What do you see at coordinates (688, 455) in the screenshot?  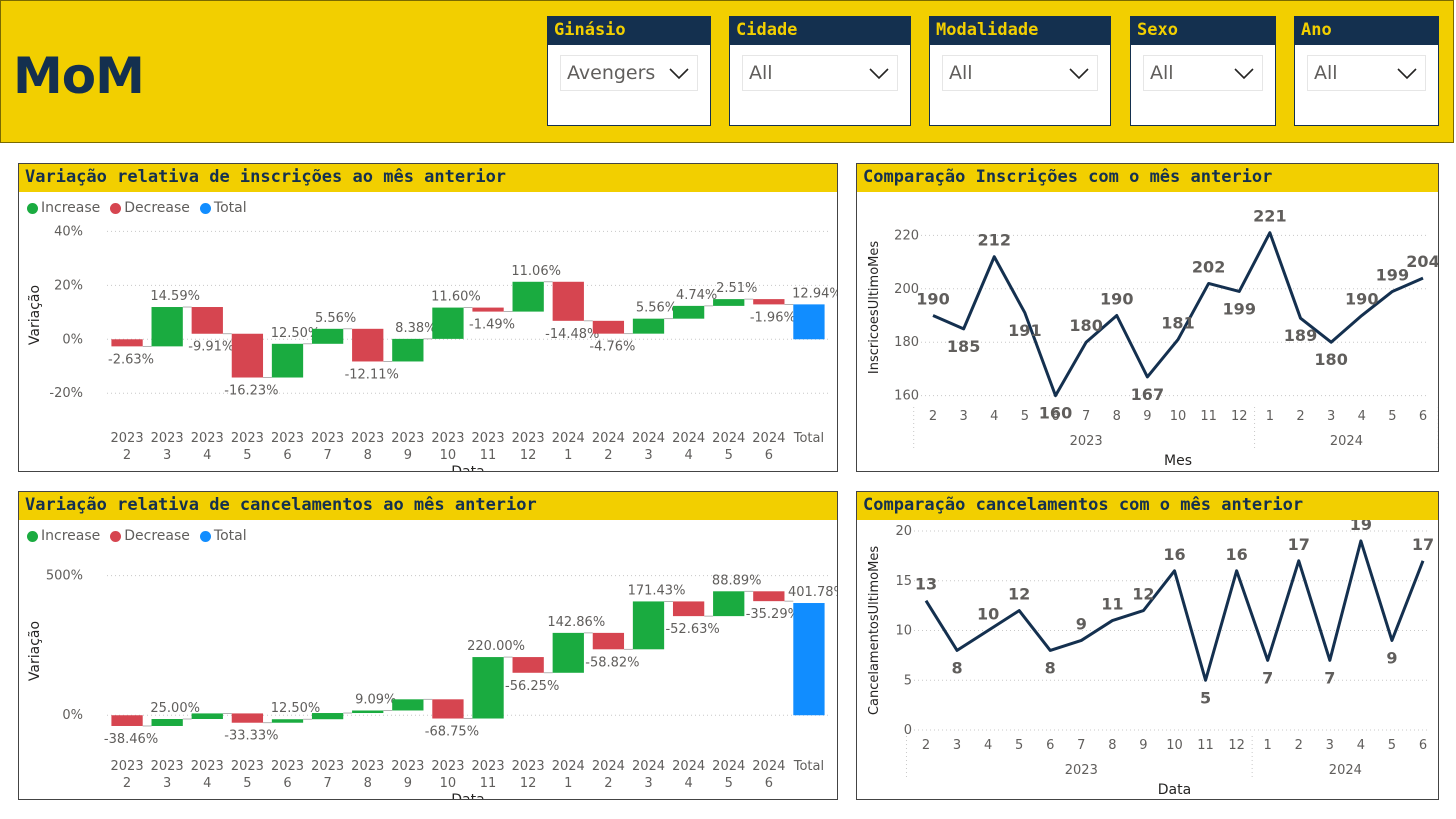 I see `x-tick-label: 4` at bounding box center [688, 455].